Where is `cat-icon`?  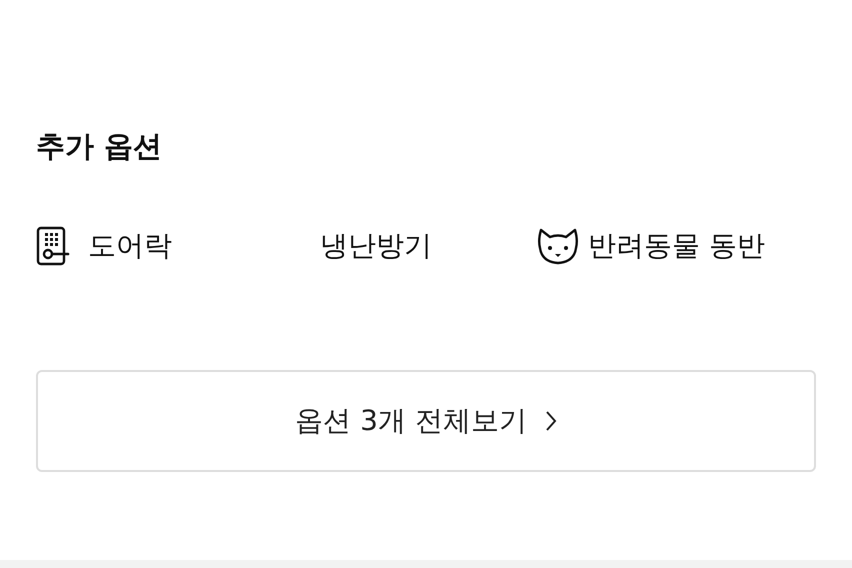
cat-icon is located at coordinates (558, 246).